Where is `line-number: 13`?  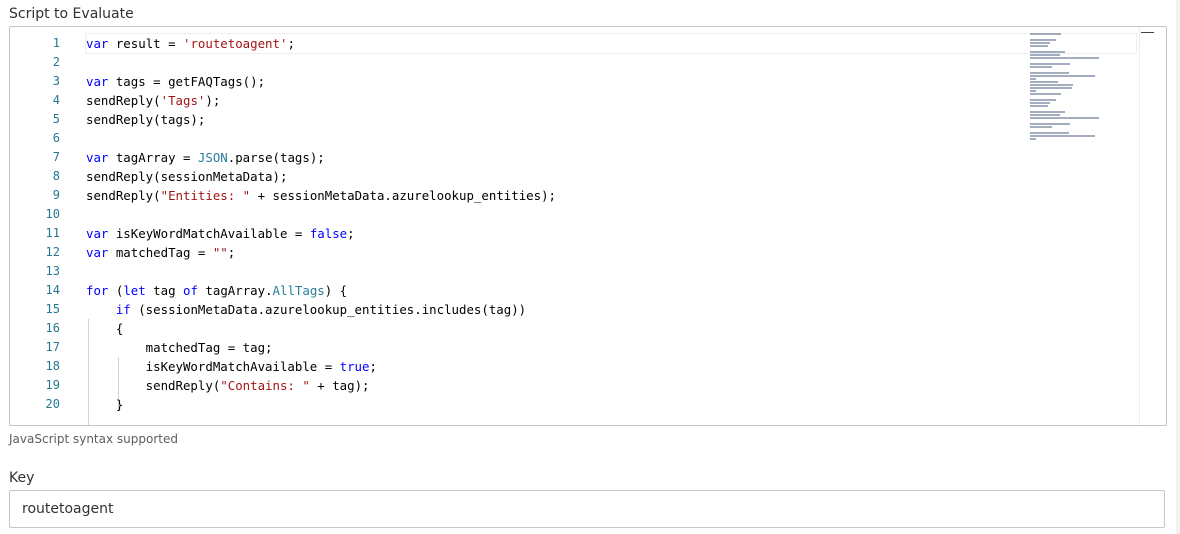
line-number: 13 is located at coordinates (52, 271).